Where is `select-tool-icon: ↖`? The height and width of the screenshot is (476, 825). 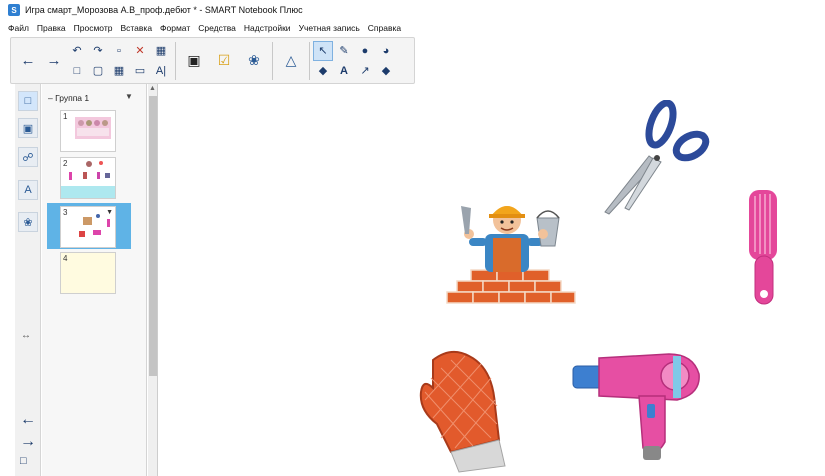
select-tool-icon: ↖ is located at coordinates (323, 50).